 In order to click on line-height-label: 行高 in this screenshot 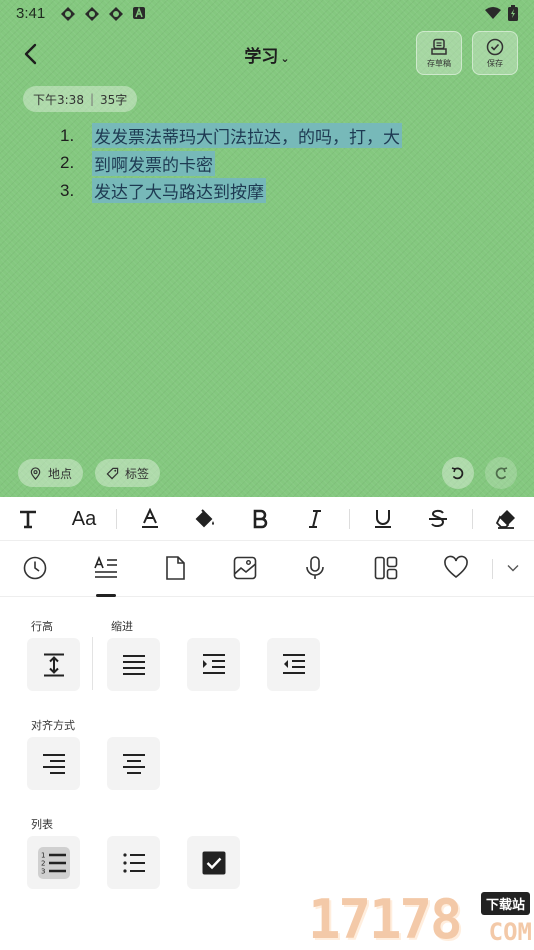, I will do `click(42, 626)`.